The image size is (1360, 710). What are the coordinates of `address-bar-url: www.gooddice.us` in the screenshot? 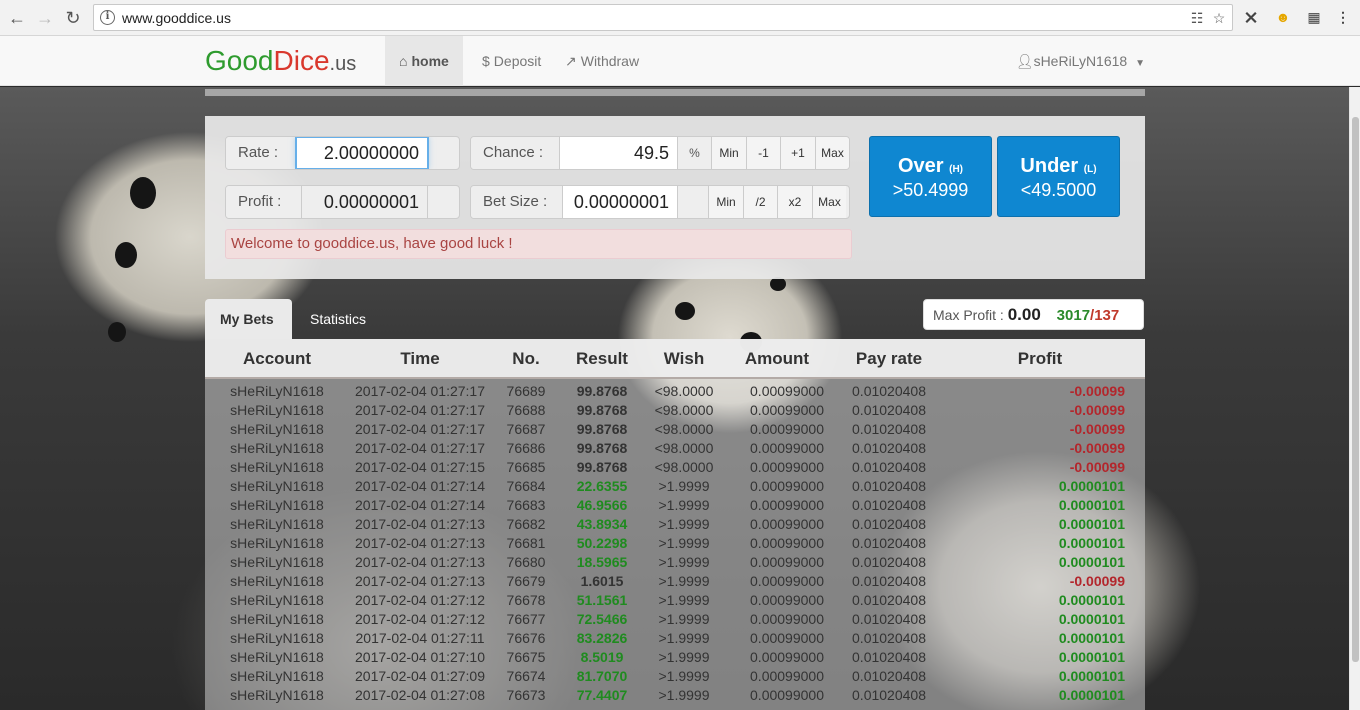 It's located at (176, 18).